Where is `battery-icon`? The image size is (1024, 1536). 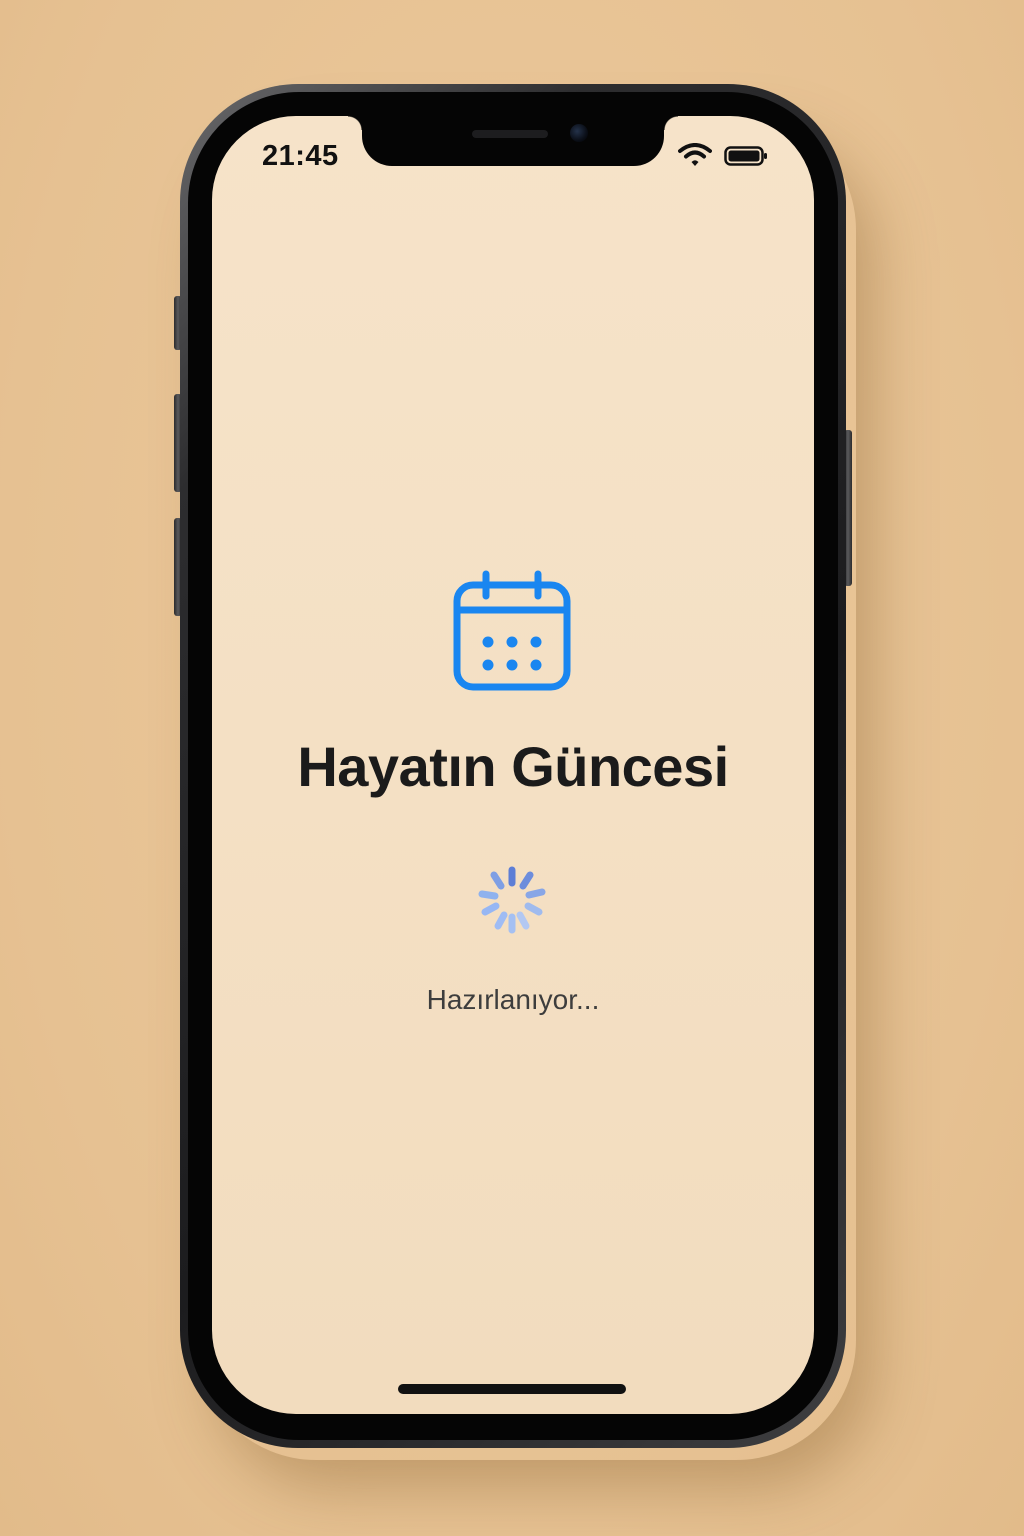 battery-icon is located at coordinates (745, 156).